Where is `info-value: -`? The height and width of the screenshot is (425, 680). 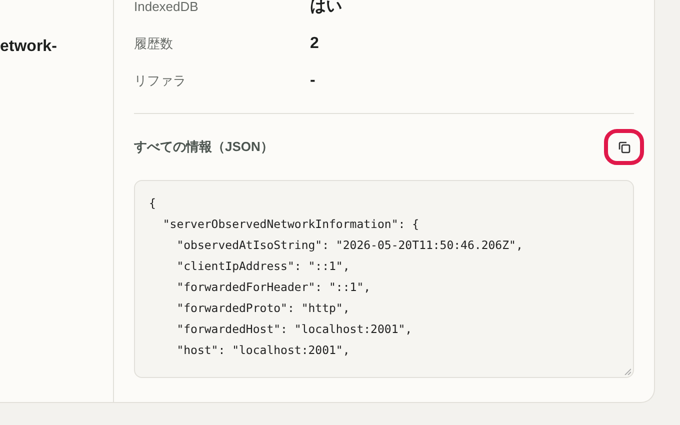
info-value: - is located at coordinates (313, 81).